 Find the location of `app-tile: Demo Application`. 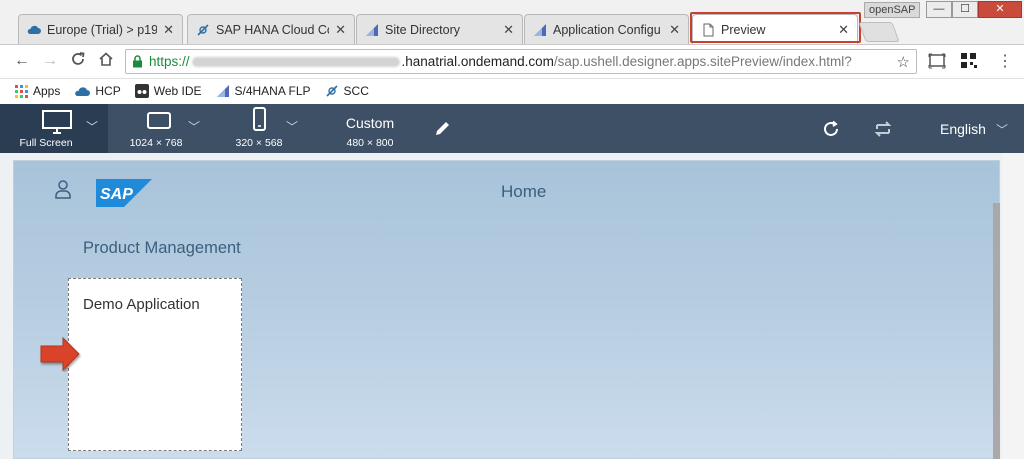

app-tile: Demo Application is located at coordinates (155, 364).